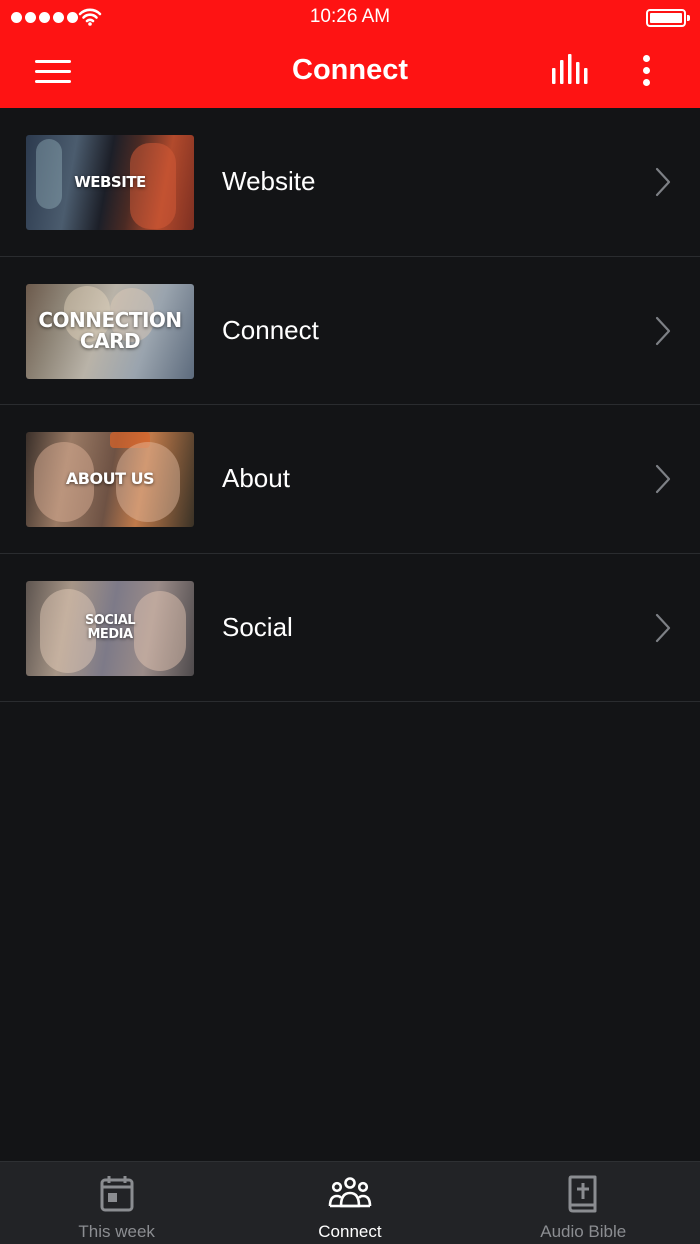 This screenshot has width=700, height=1244. What do you see at coordinates (583, 1231) in the screenshot?
I see `tab-label: Audio Bible` at bounding box center [583, 1231].